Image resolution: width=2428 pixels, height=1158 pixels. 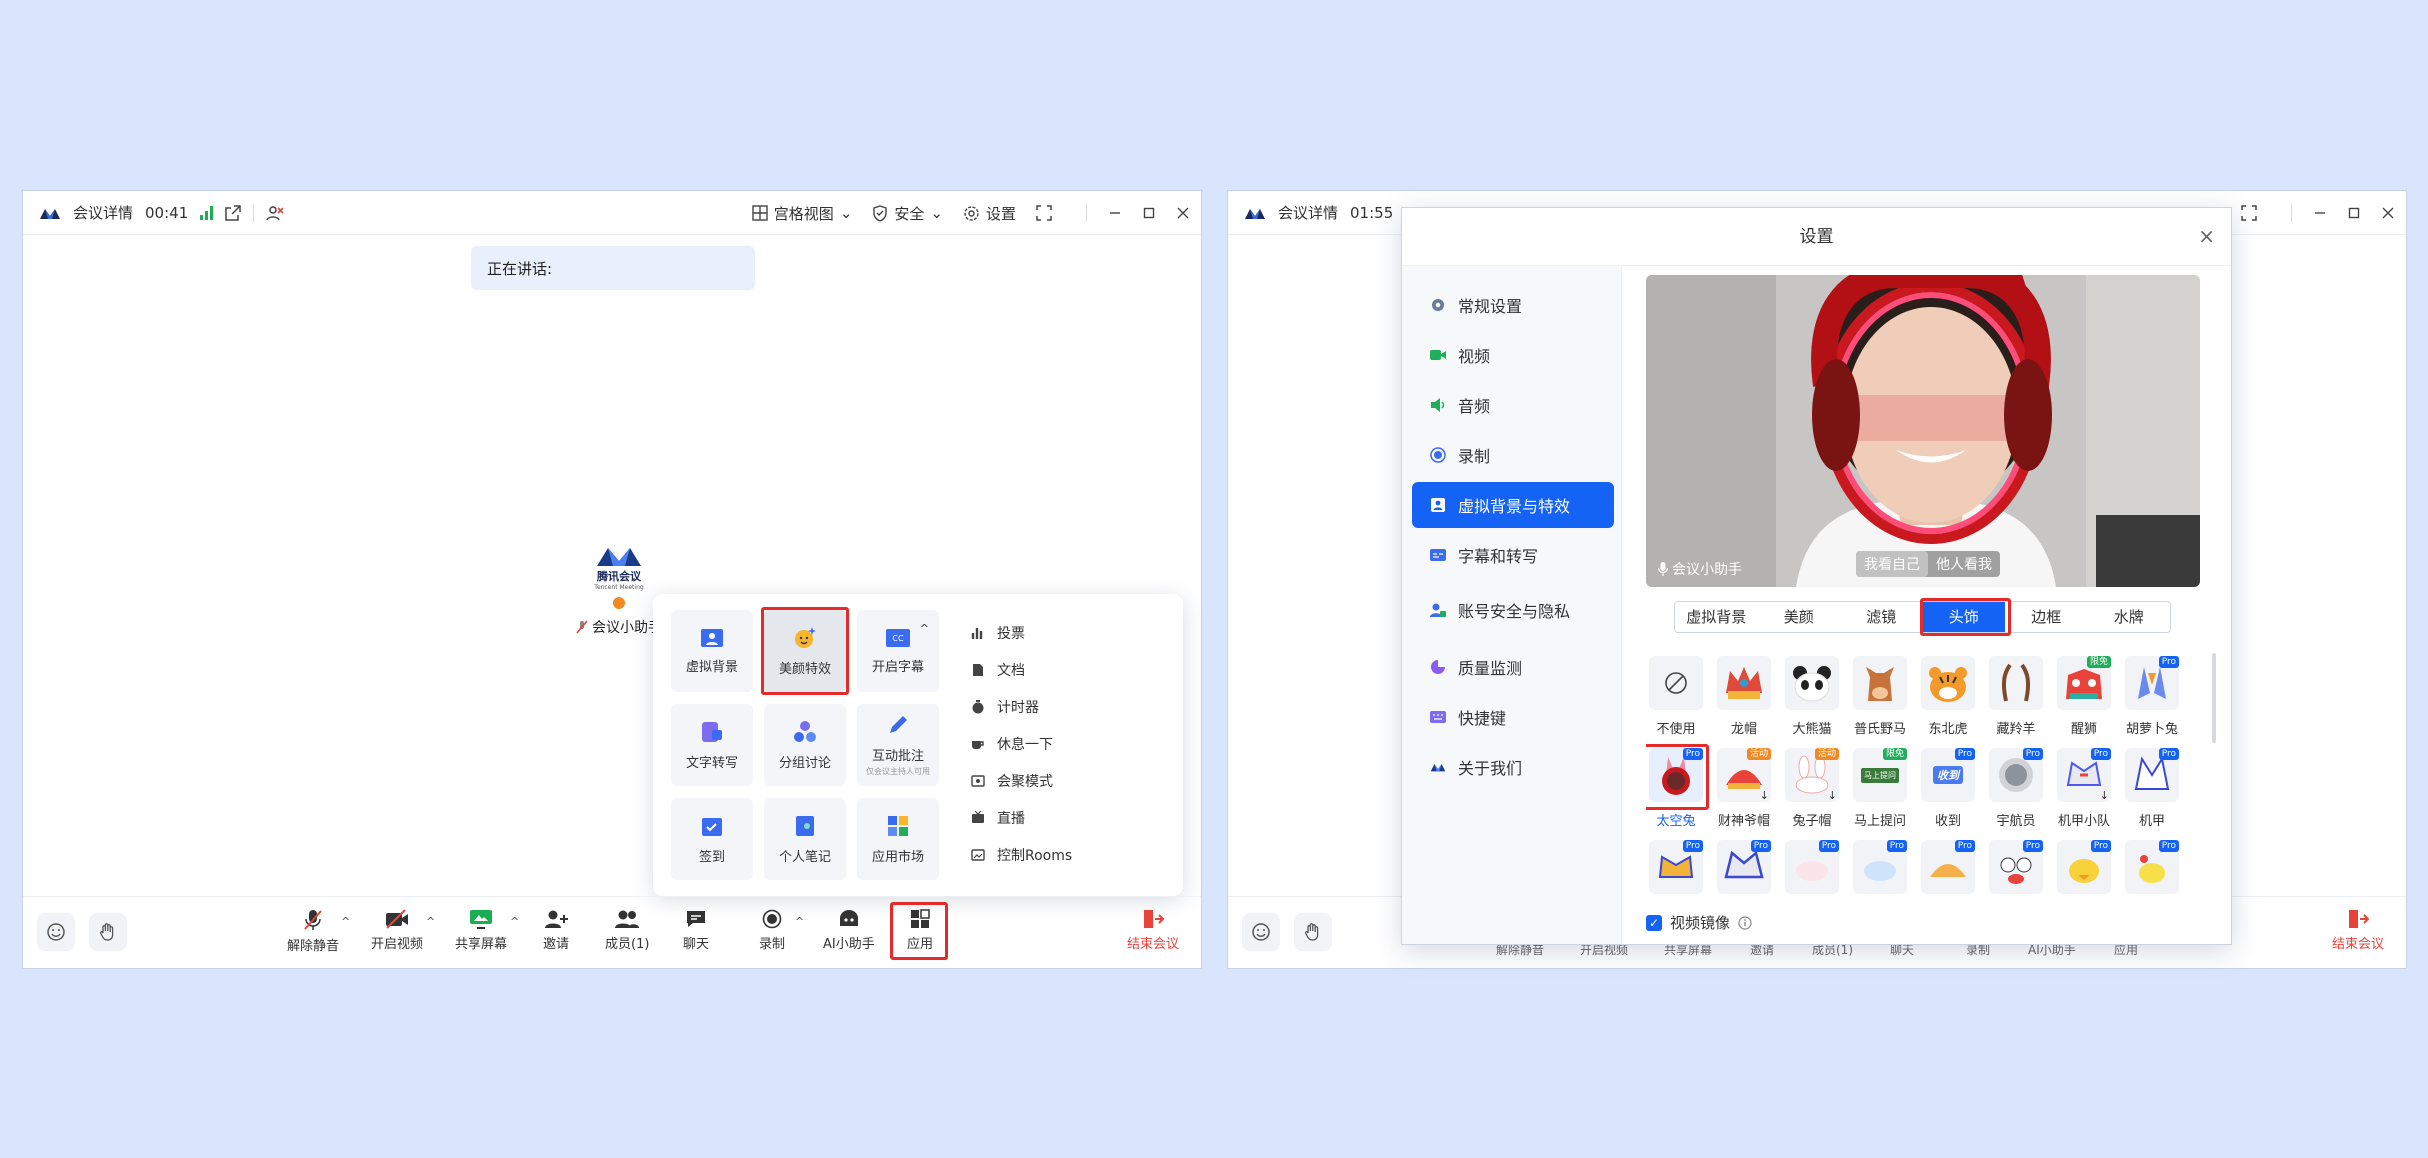 What do you see at coordinates (1880, 792) in the screenshot?
I see `headwear-ask-question: 马上提问 限免 马上提问` at bounding box center [1880, 792].